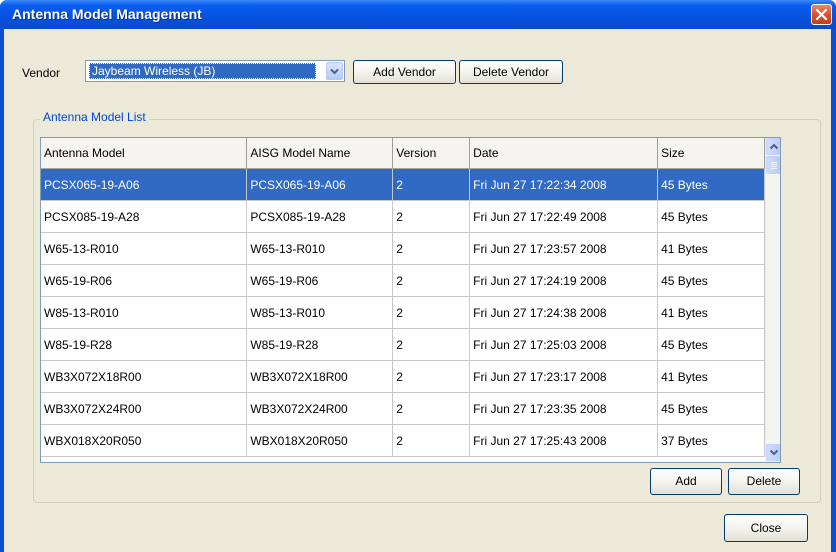  I want to click on vendor-select-dropdown-button, so click(334, 71).